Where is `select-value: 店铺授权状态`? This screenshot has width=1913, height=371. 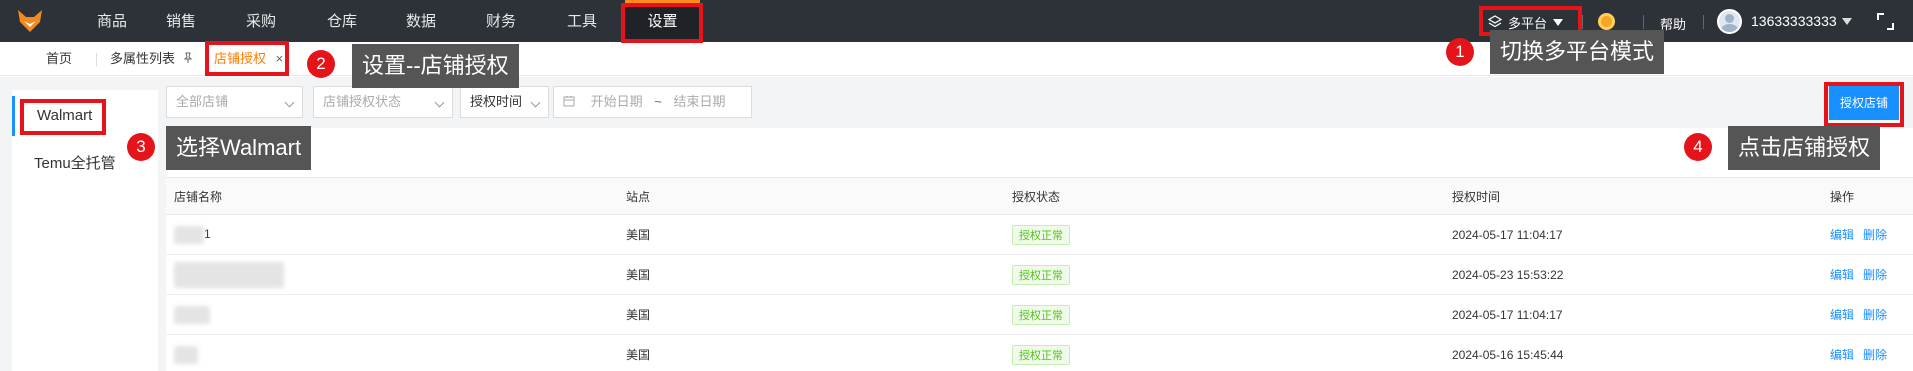 select-value: 店铺授权状态 is located at coordinates (362, 101).